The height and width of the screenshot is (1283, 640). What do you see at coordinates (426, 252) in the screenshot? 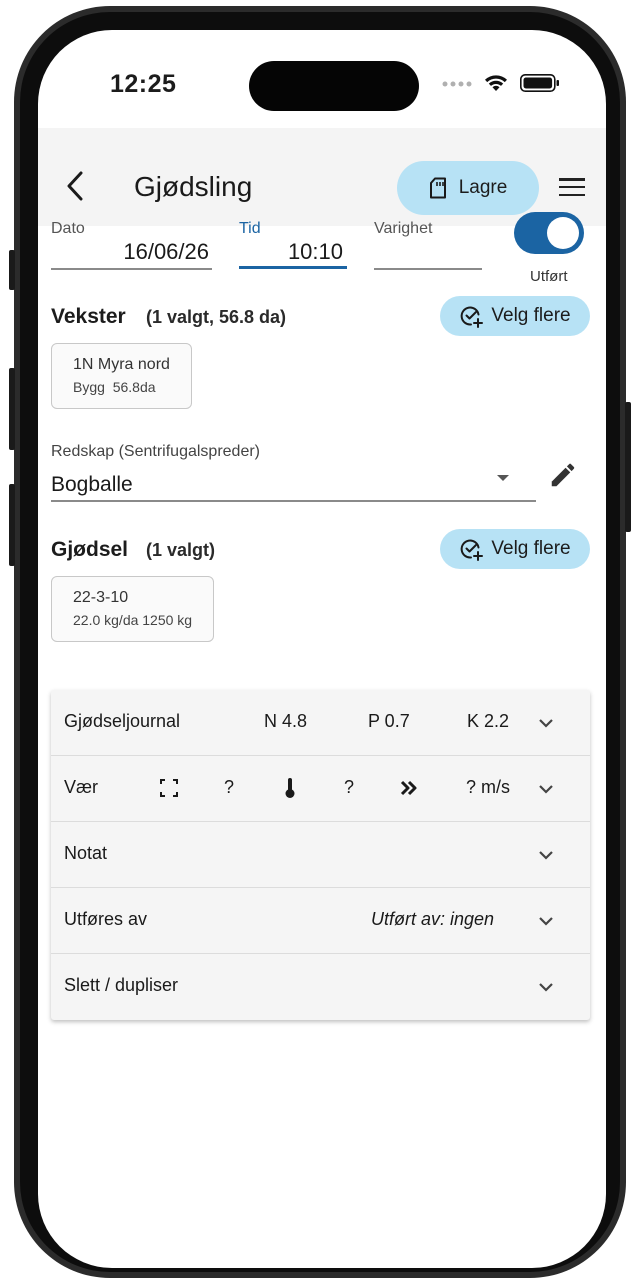
I see `varighet-field` at bounding box center [426, 252].